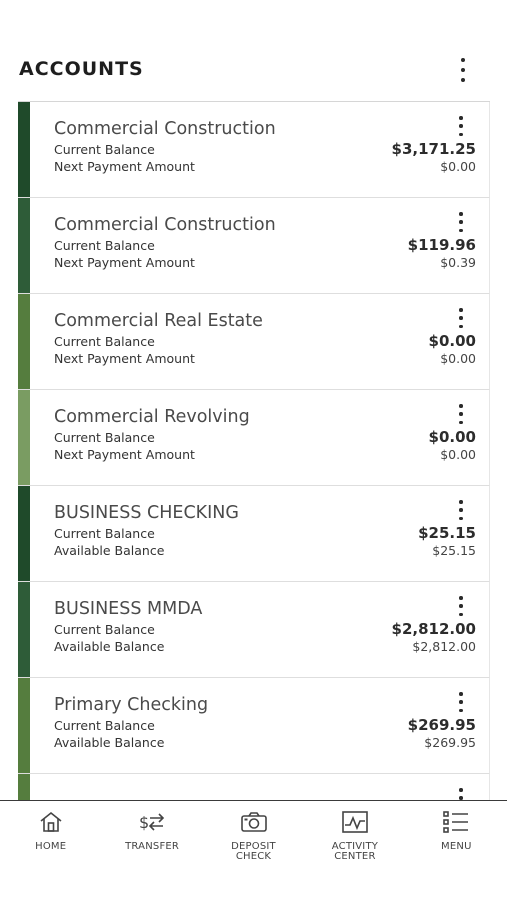  Describe the element at coordinates (456, 835) in the screenshot. I see `nav-menu: MENU` at that location.